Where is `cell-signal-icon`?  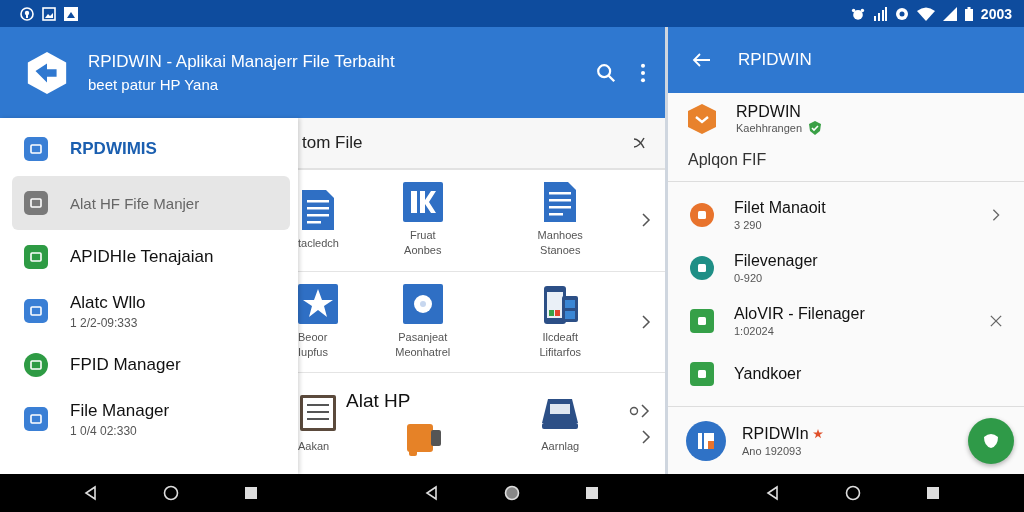
cell-signal-icon is located at coordinates (949, 13).